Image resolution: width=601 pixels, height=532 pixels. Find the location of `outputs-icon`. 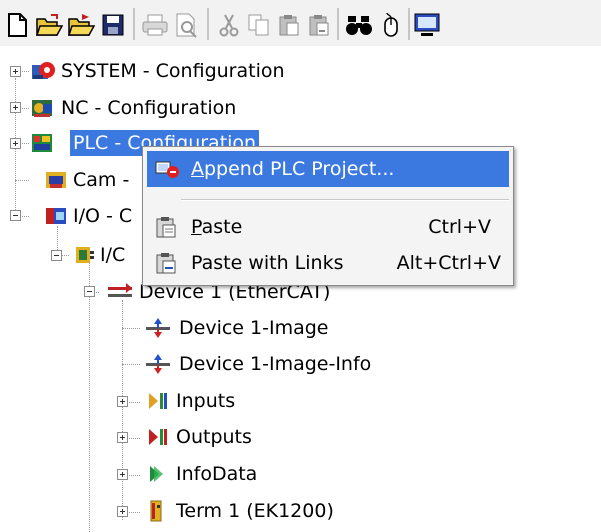

outputs-icon is located at coordinates (157, 437).